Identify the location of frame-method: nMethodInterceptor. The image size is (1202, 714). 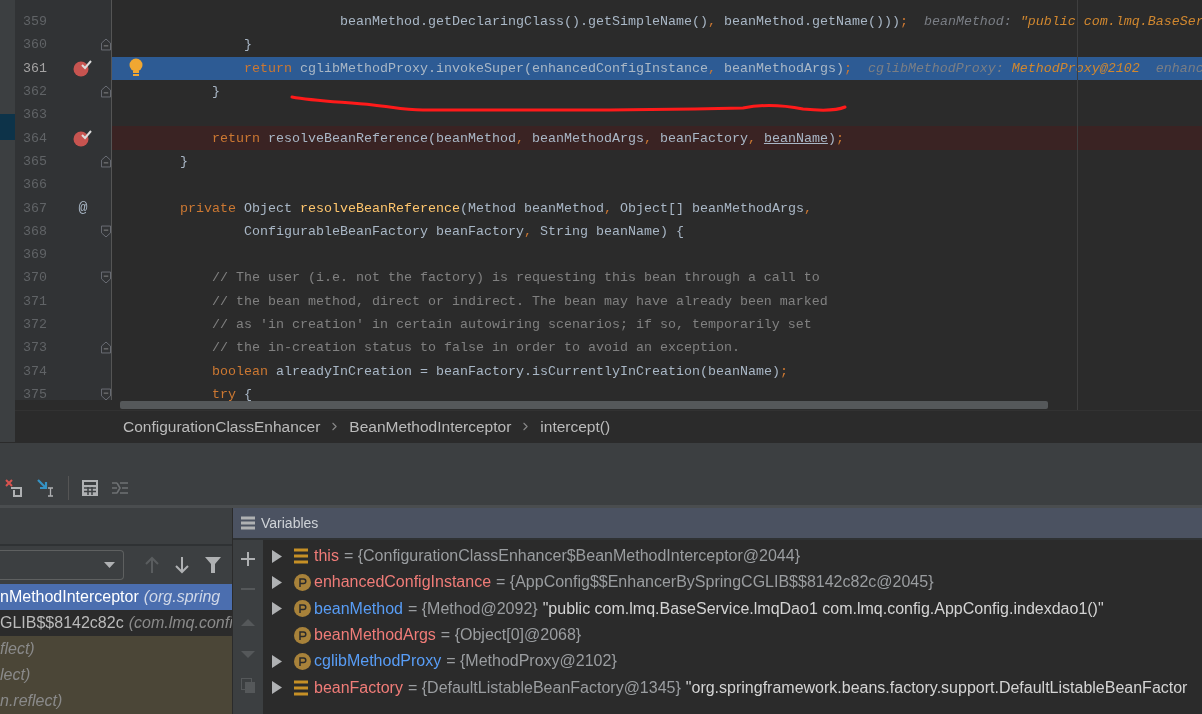
(69, 597).